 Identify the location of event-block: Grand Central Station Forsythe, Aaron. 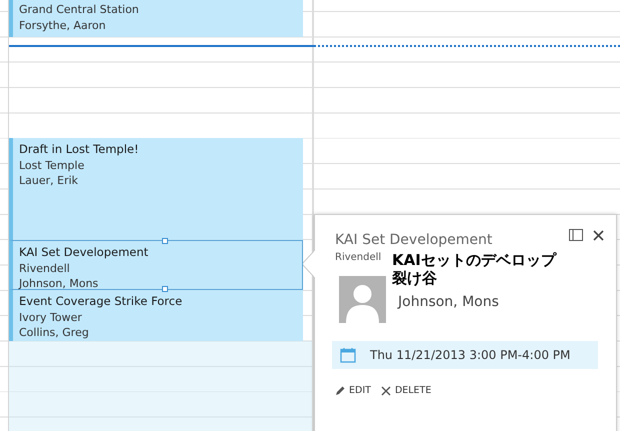
(156, 18).